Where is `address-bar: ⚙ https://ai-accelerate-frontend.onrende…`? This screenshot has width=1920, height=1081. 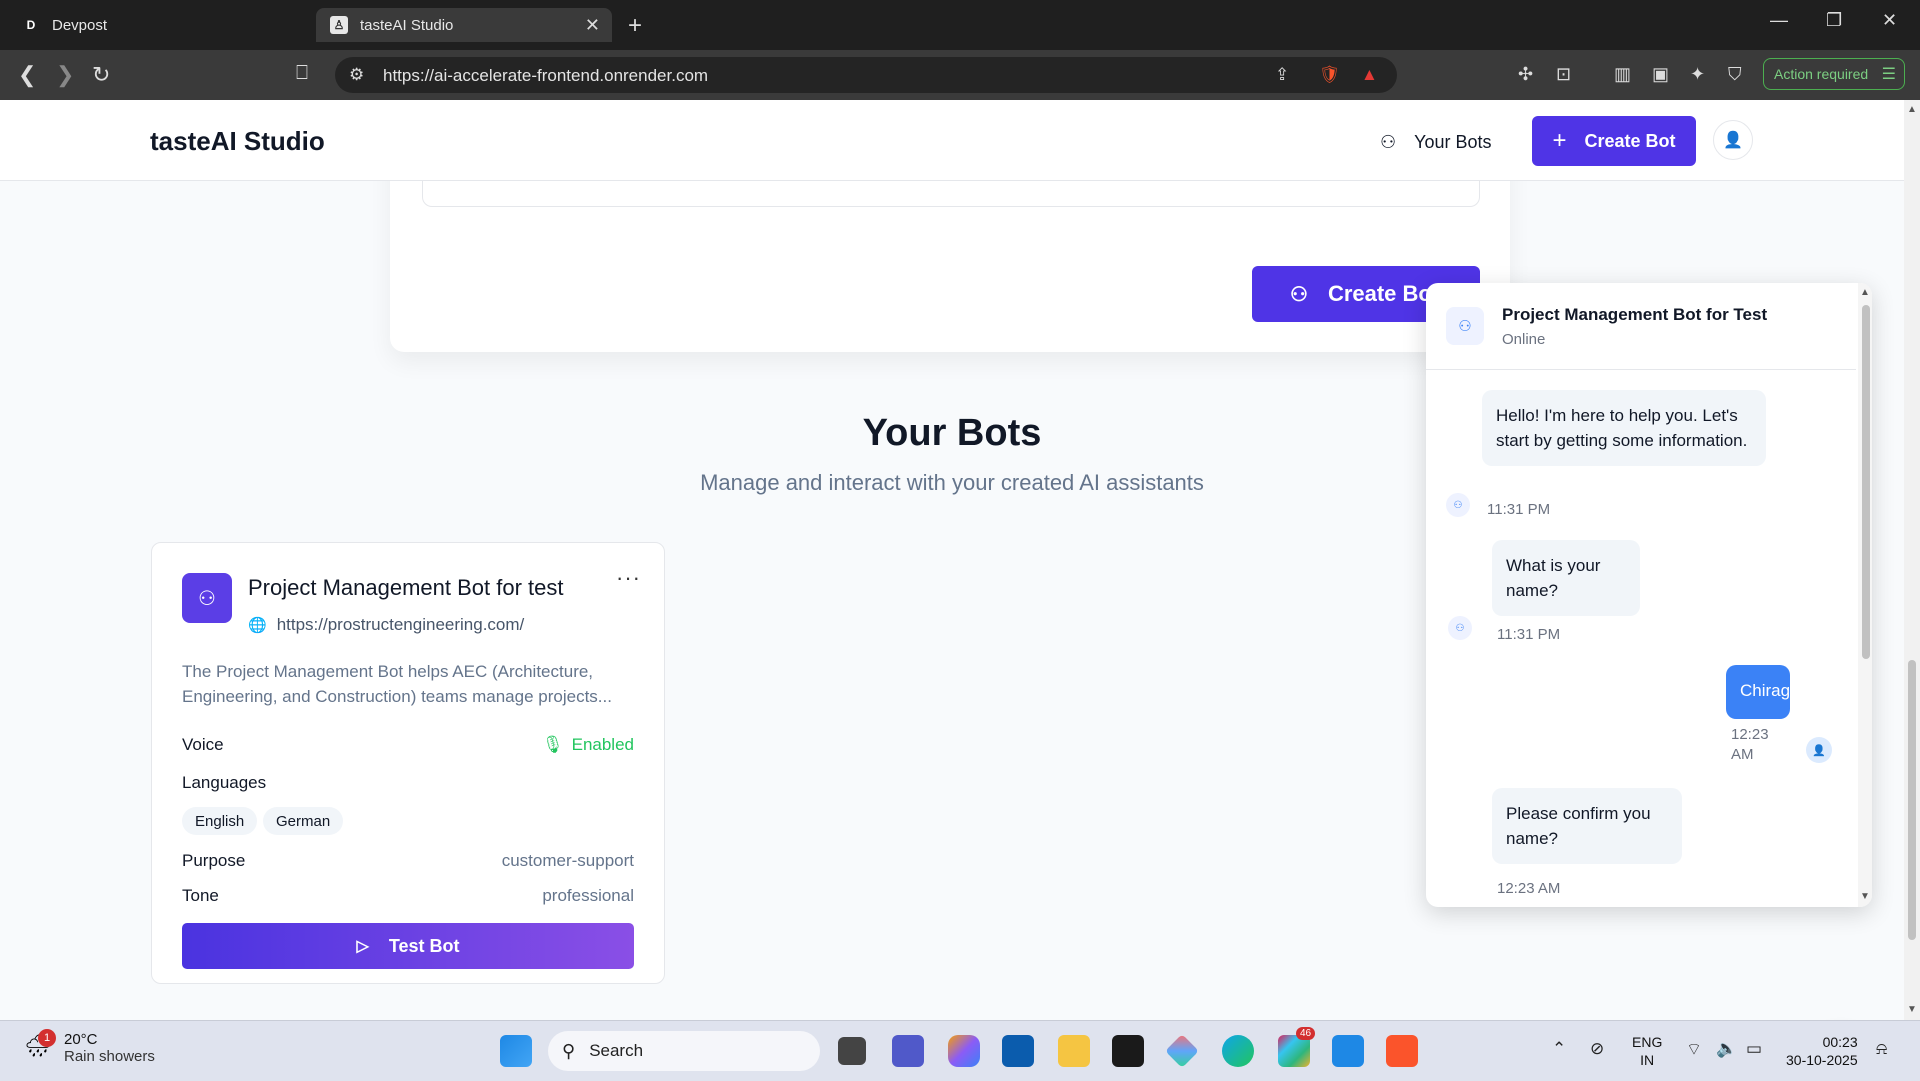 address-bar: ⚙ https://ai-accelerate-frontend.onrende… is located at coordinates (866, 75).